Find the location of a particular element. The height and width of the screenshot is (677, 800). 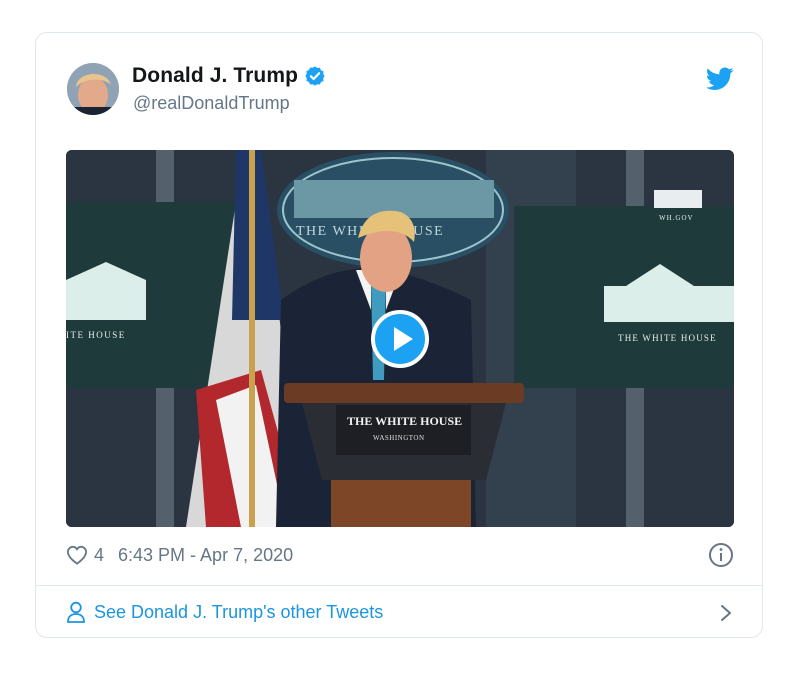

play-icon is located at coordinates (400, 339).